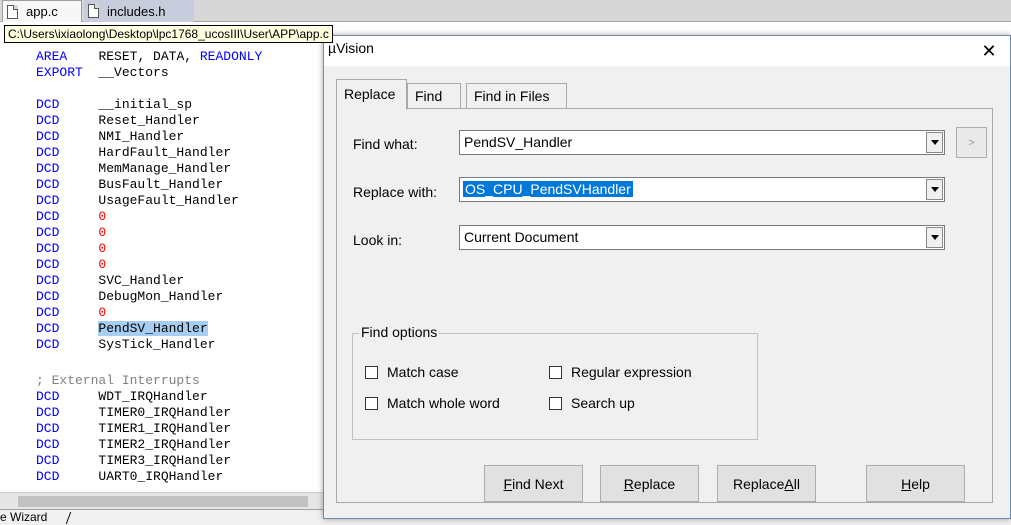 This screenshot has height=525, width=1011. What do you see at coordinates (139, 11) in the screenshot?
I see `tab-includes-h: includes.h` at bounding box center [139, 11].